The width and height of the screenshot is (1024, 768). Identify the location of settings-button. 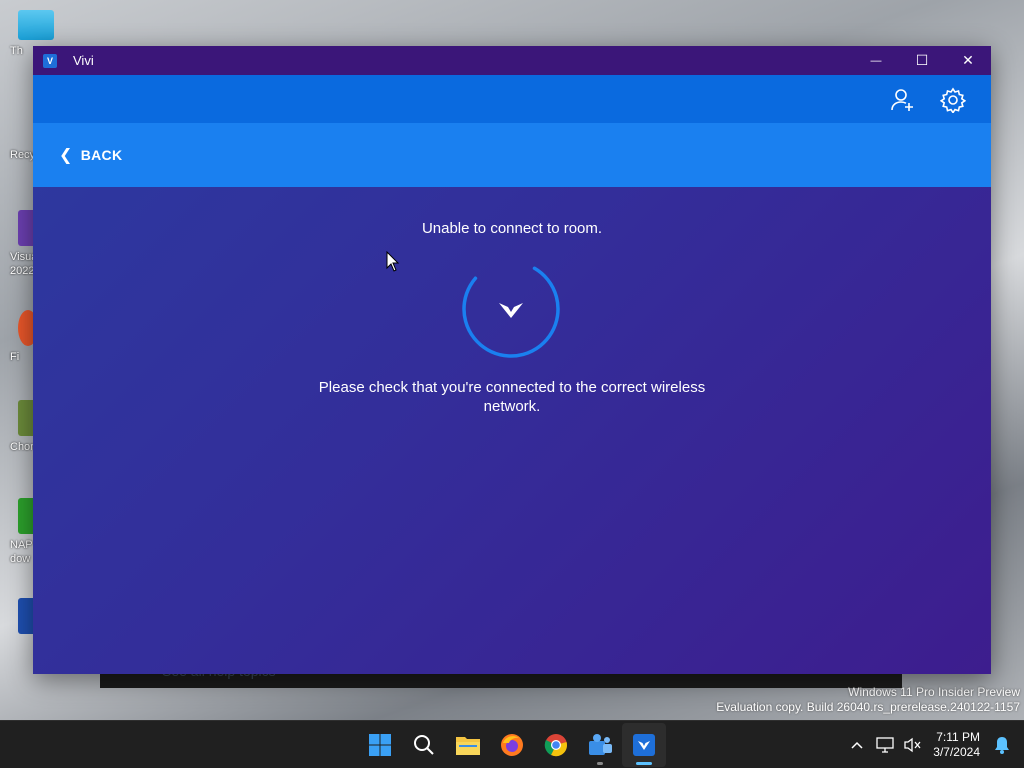
(953, 101).